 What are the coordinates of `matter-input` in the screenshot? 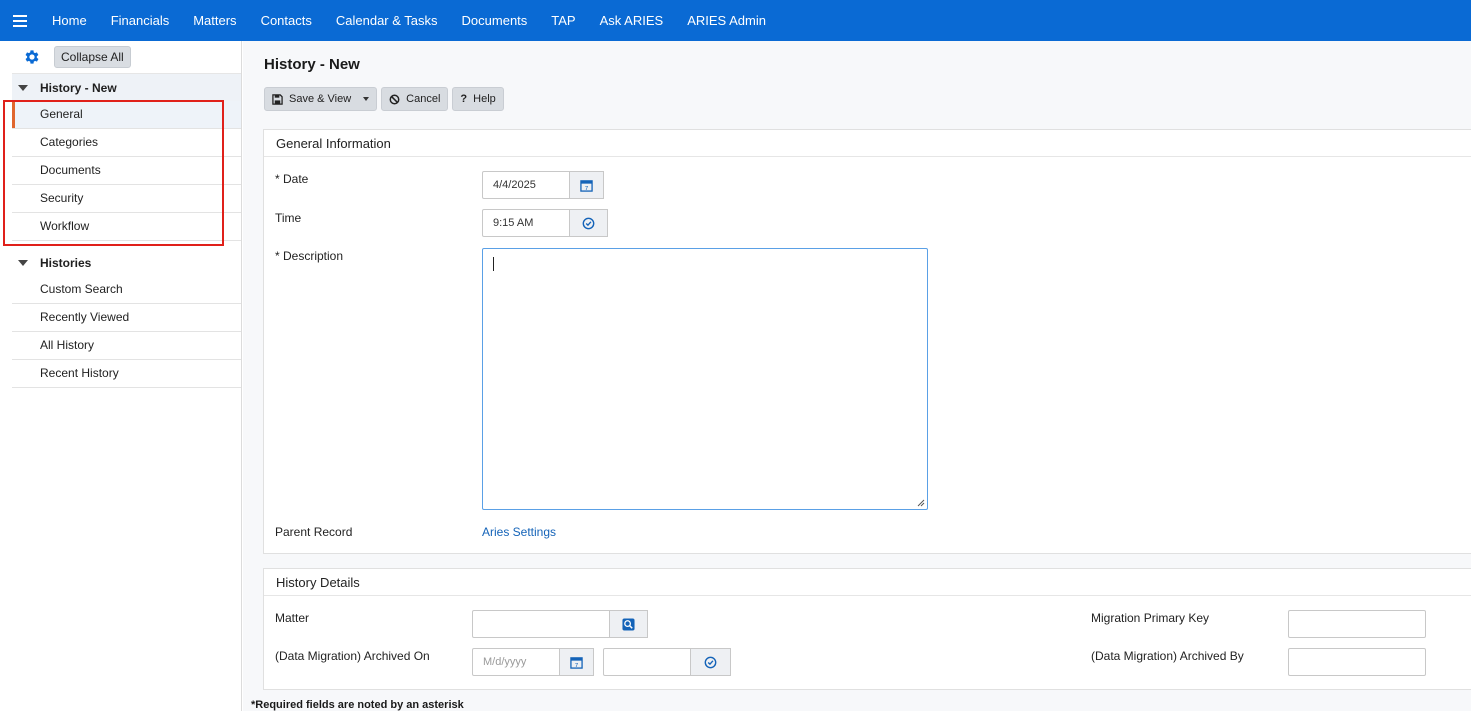 It's located at (541, 624).